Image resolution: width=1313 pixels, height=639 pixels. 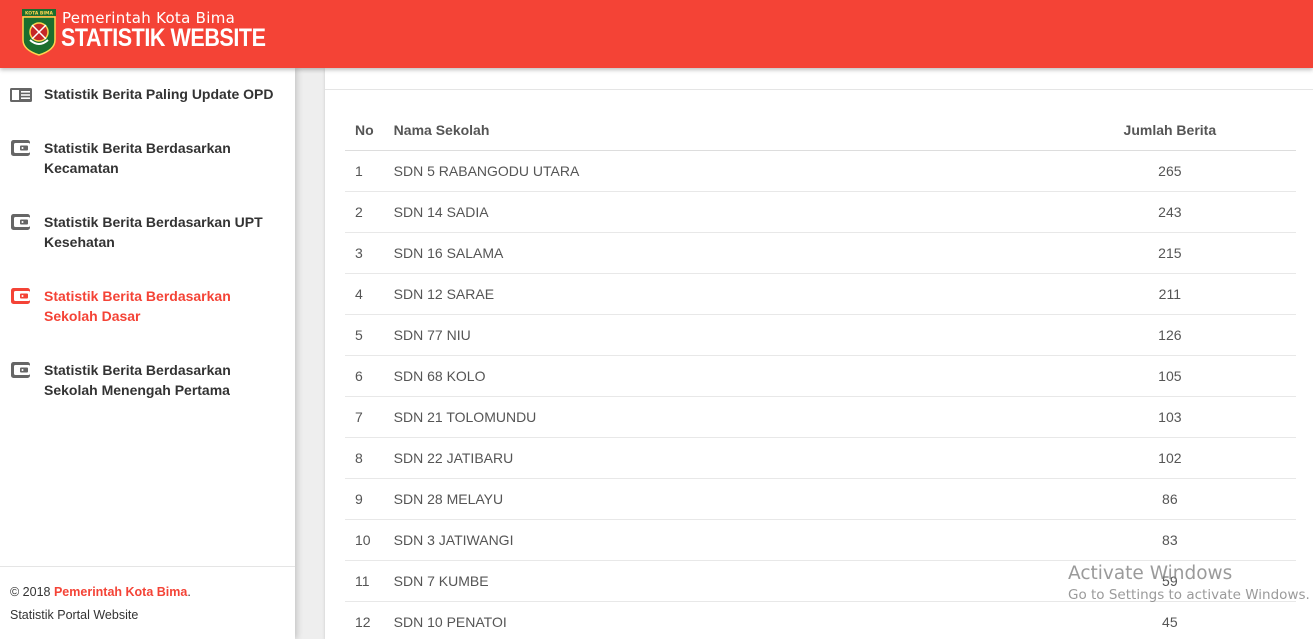 I want to click on cell-count: 211, so click(x=1169, y=294).